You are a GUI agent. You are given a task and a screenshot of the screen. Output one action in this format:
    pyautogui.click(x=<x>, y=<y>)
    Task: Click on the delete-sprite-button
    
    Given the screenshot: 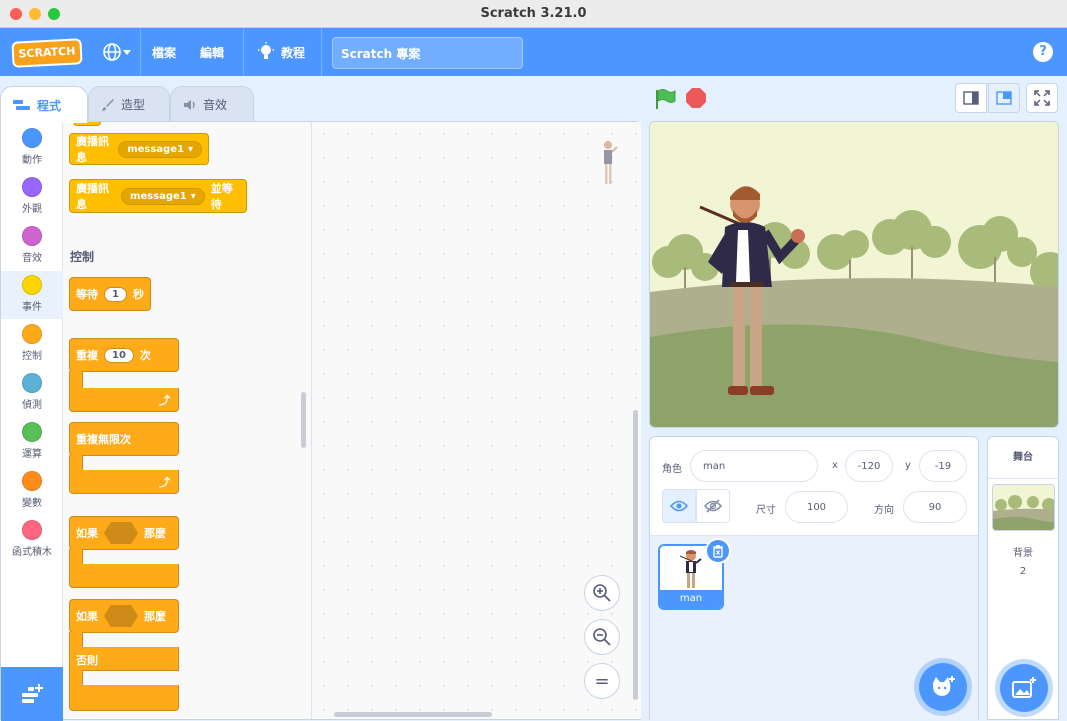 What is the action you would take?
    pyautogui.click(x=718, y=551)
    